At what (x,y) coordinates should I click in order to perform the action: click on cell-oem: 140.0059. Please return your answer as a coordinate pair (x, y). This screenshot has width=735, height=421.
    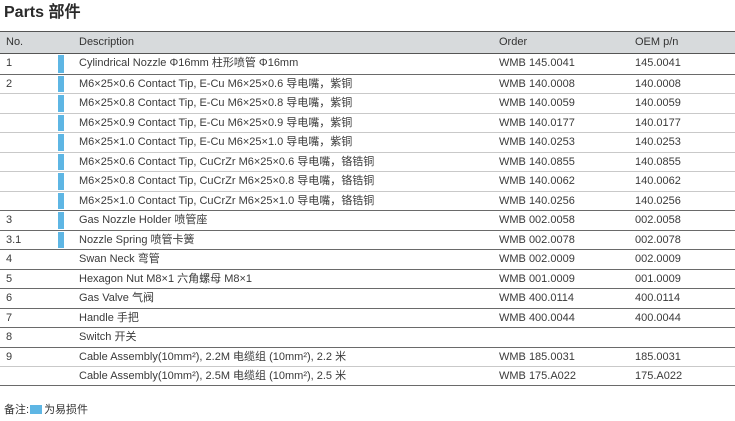
    Looking at the image, I should click on (658, 103).